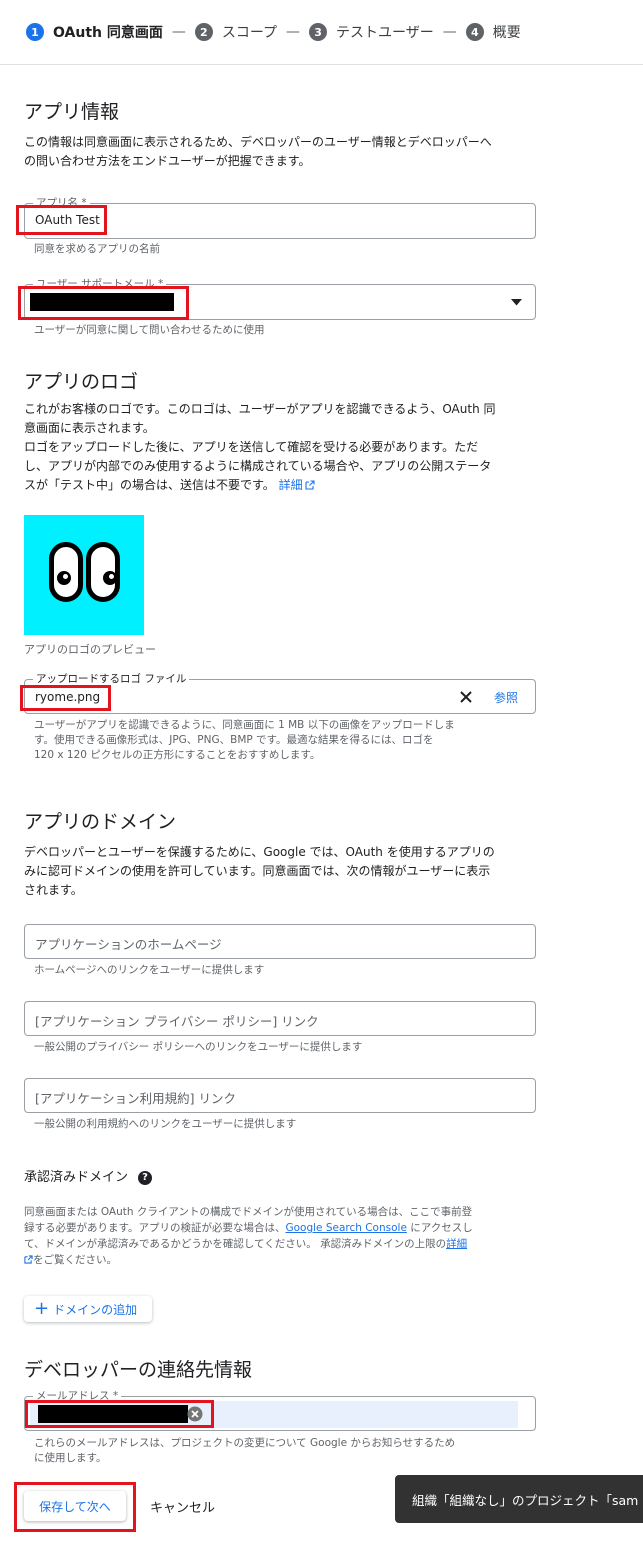 The height and width of the screenshot is (1547, 643). Describe the element at coordinates (100, 822) in the screenshot. I see `app-domain-title: アプリのドメイン` at that location.